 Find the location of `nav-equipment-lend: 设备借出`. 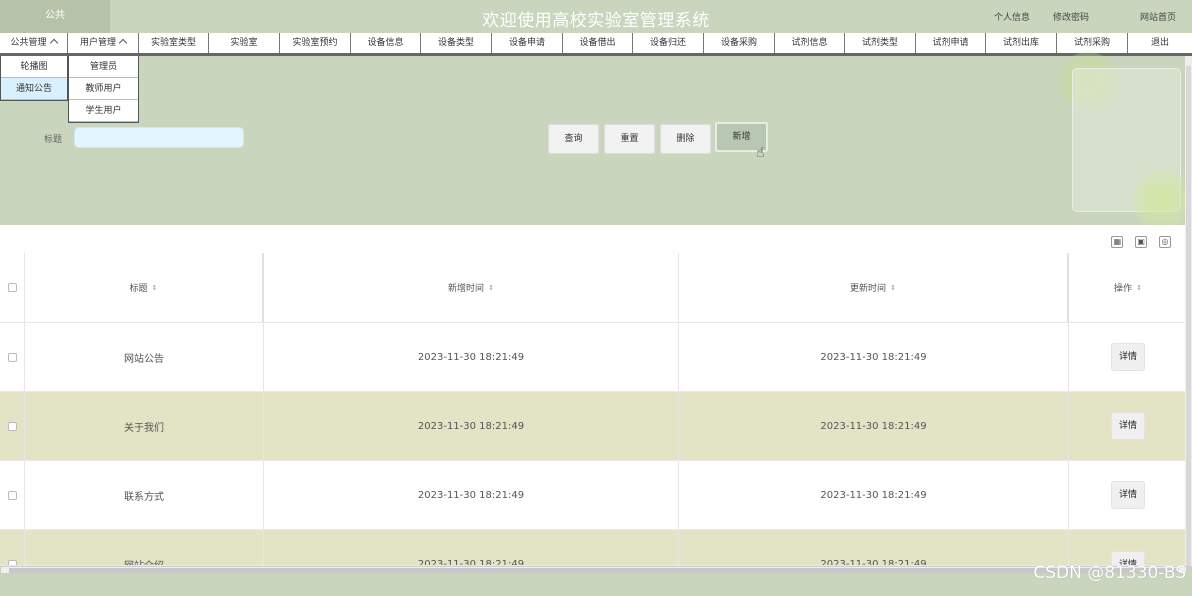

nav-equipment-lend: 设备借出 is located at coordinates (598, 43).